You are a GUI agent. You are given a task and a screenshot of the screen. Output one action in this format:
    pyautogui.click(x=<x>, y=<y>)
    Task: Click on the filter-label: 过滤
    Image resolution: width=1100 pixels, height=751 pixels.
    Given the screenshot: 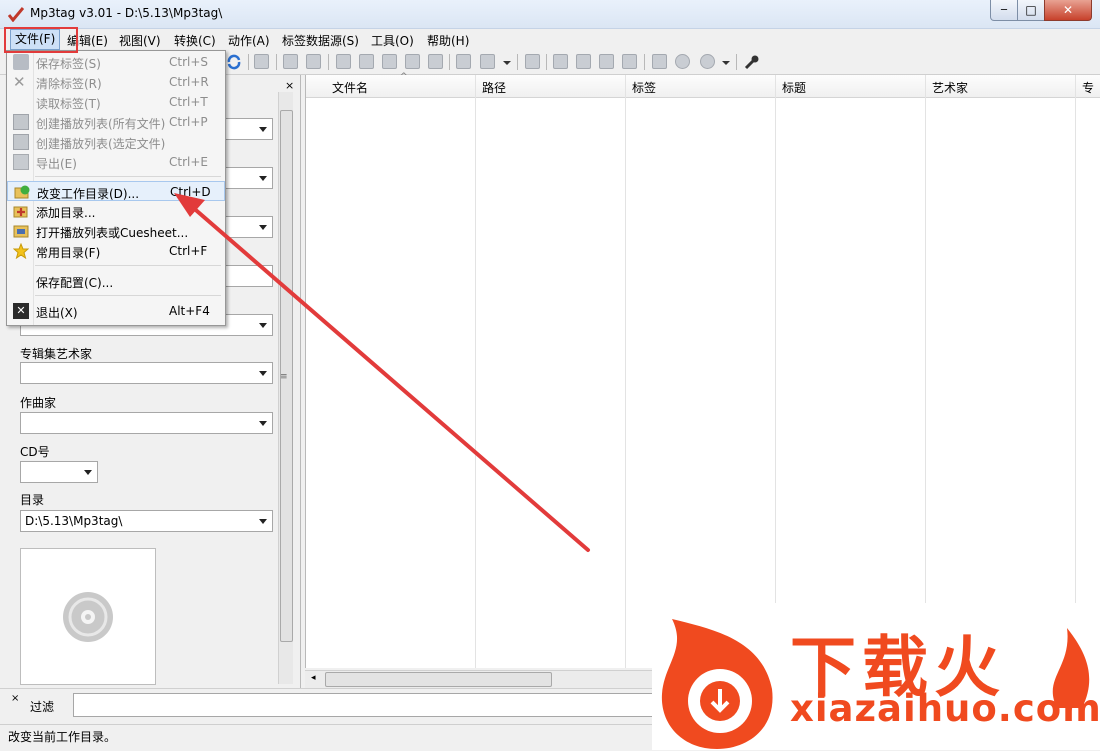 What is the action you would take?
    pyautogui.click(x=42, y=707)
    